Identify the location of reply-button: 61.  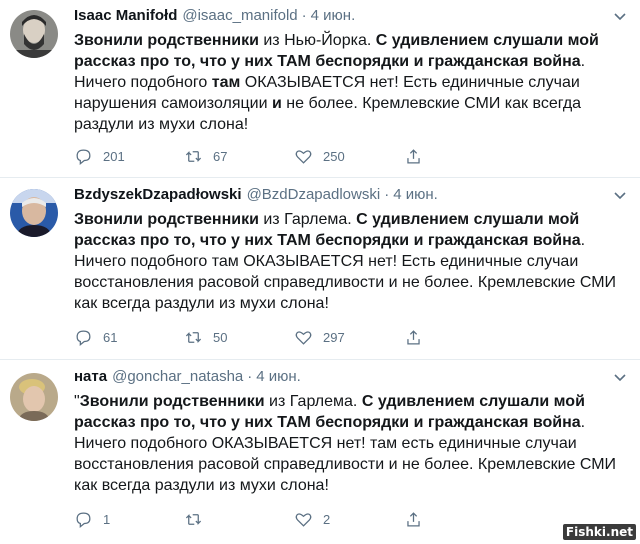
(129, 337).